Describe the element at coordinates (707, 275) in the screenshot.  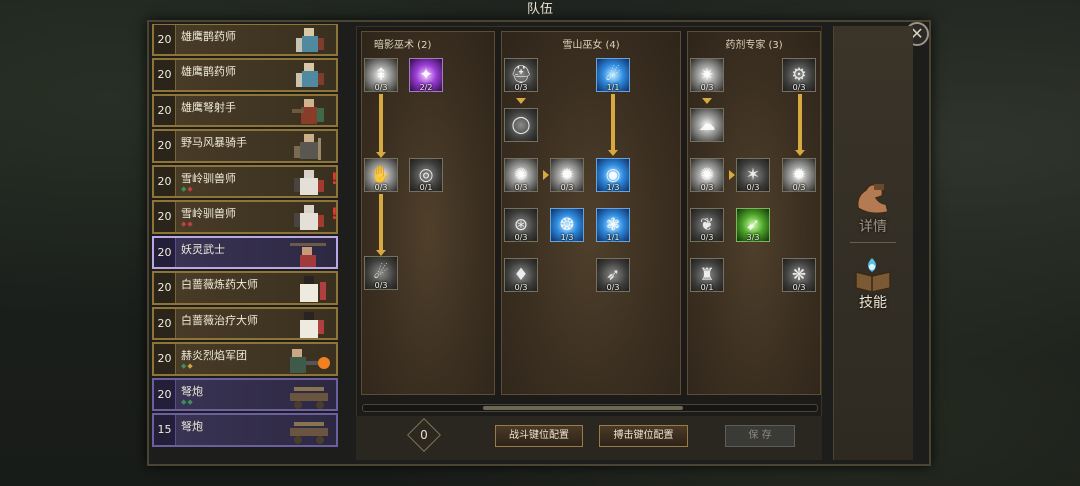
I see `golem-icon: ♜ 0/1` at that location.